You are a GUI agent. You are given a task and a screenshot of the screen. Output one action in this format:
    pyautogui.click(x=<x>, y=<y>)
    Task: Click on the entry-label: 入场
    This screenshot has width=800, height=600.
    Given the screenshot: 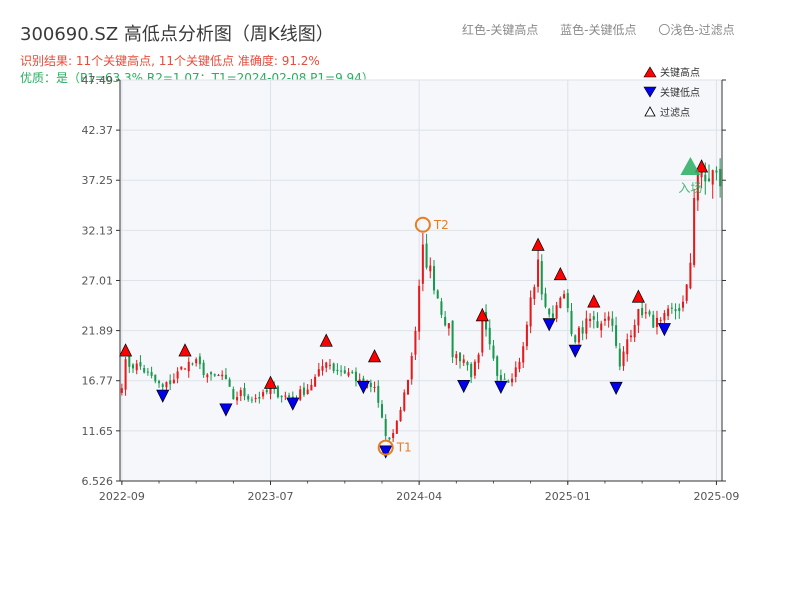 What is the action you would take?
    pyautogui.click(x=690, y=188)
    